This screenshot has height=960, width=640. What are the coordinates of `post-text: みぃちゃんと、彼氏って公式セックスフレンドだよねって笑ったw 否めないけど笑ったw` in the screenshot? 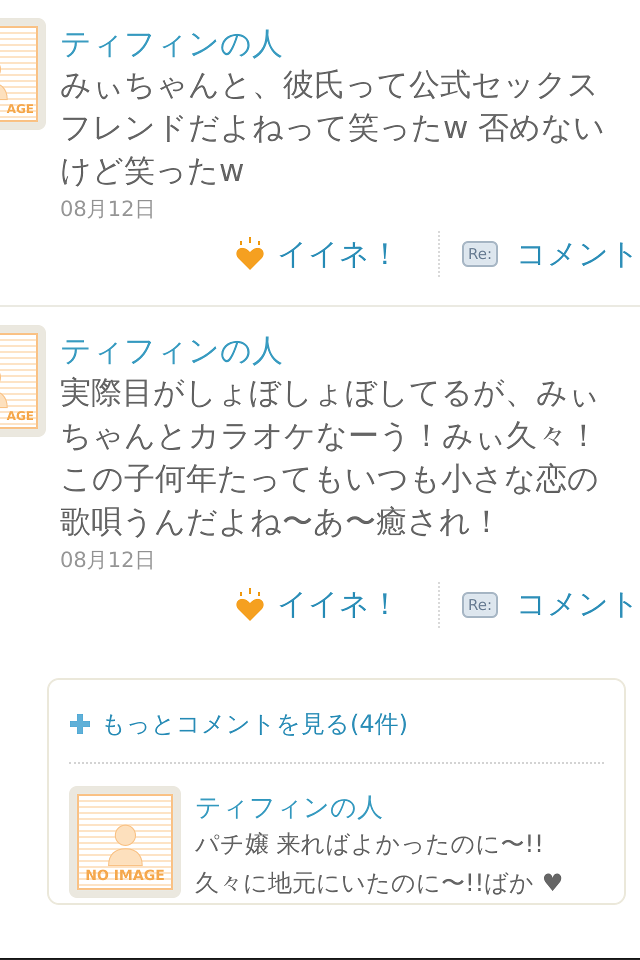 It's located at (333, 129).